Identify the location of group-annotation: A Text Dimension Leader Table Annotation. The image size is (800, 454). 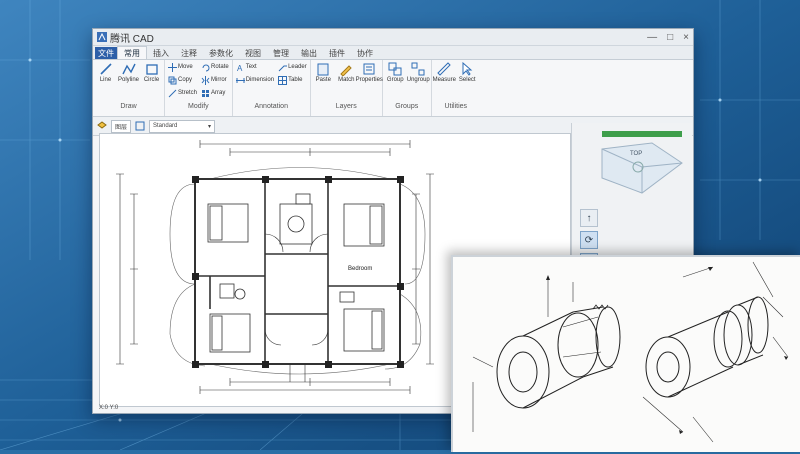
(272, 88).